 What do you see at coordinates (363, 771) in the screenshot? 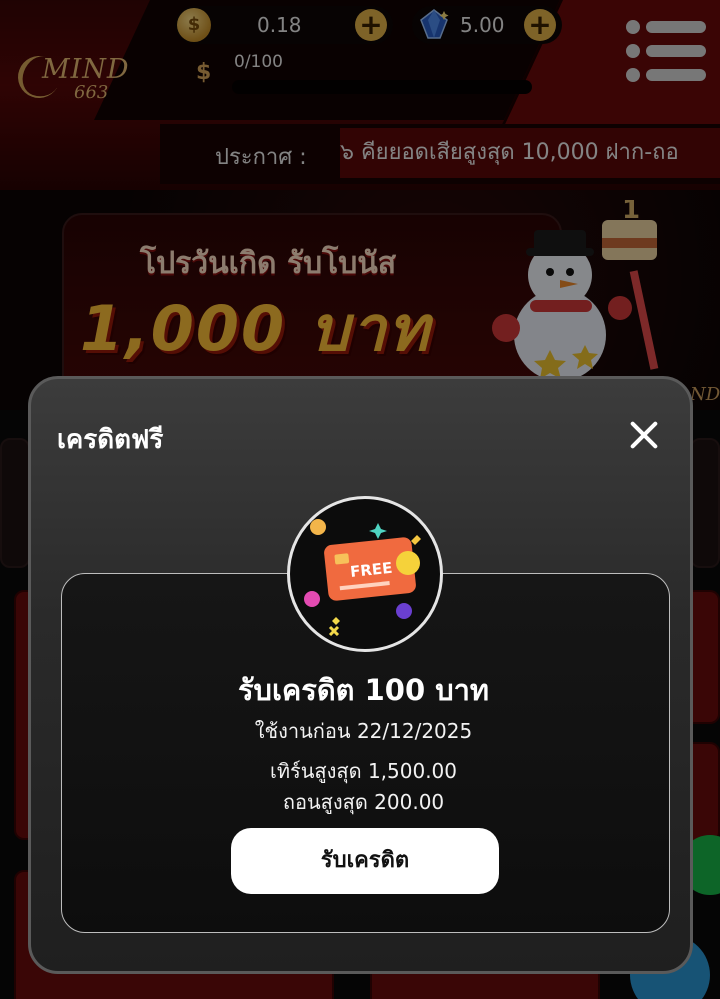
I see `reward-max-turnover: เทิร์นสูงสุด 1,500.00` at bounding box center [363, 771].